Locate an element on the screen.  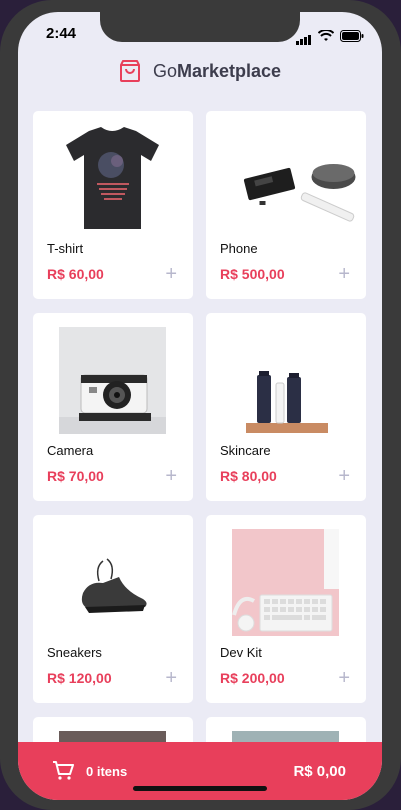
product-card: T-shirt R$ 60,00 + is located at coordinates (113, 205).